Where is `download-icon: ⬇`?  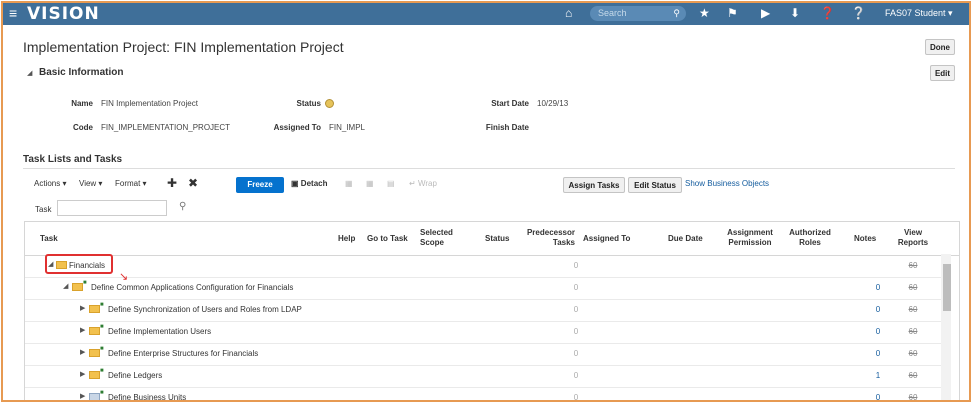
download-icon: ⬇ is located at coordinates (795, 13).